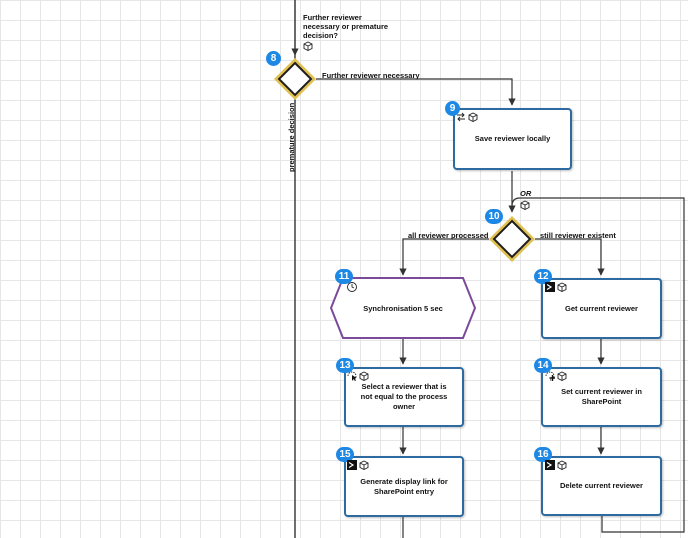 This screenshot has width=688, height=538. Describe the element at coordinates (461, 117) in the screenshot. I see `exchange-arrows-icon` at that location.